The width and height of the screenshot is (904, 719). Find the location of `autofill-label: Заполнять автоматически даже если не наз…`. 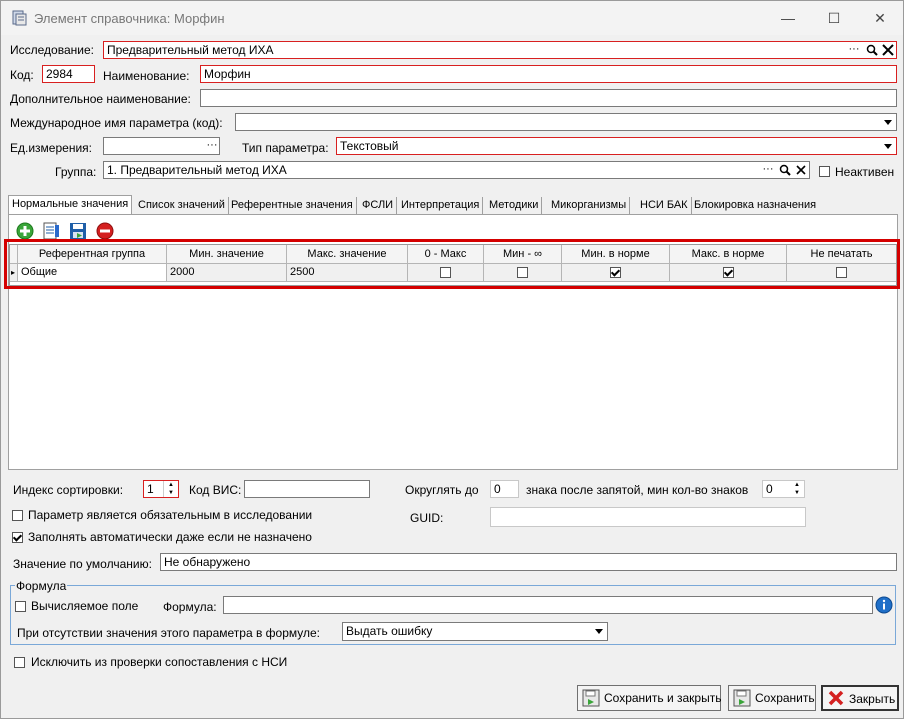

autofill-label: Заполнять автоматически даже если не наз… is located at coordinates (170, 537).